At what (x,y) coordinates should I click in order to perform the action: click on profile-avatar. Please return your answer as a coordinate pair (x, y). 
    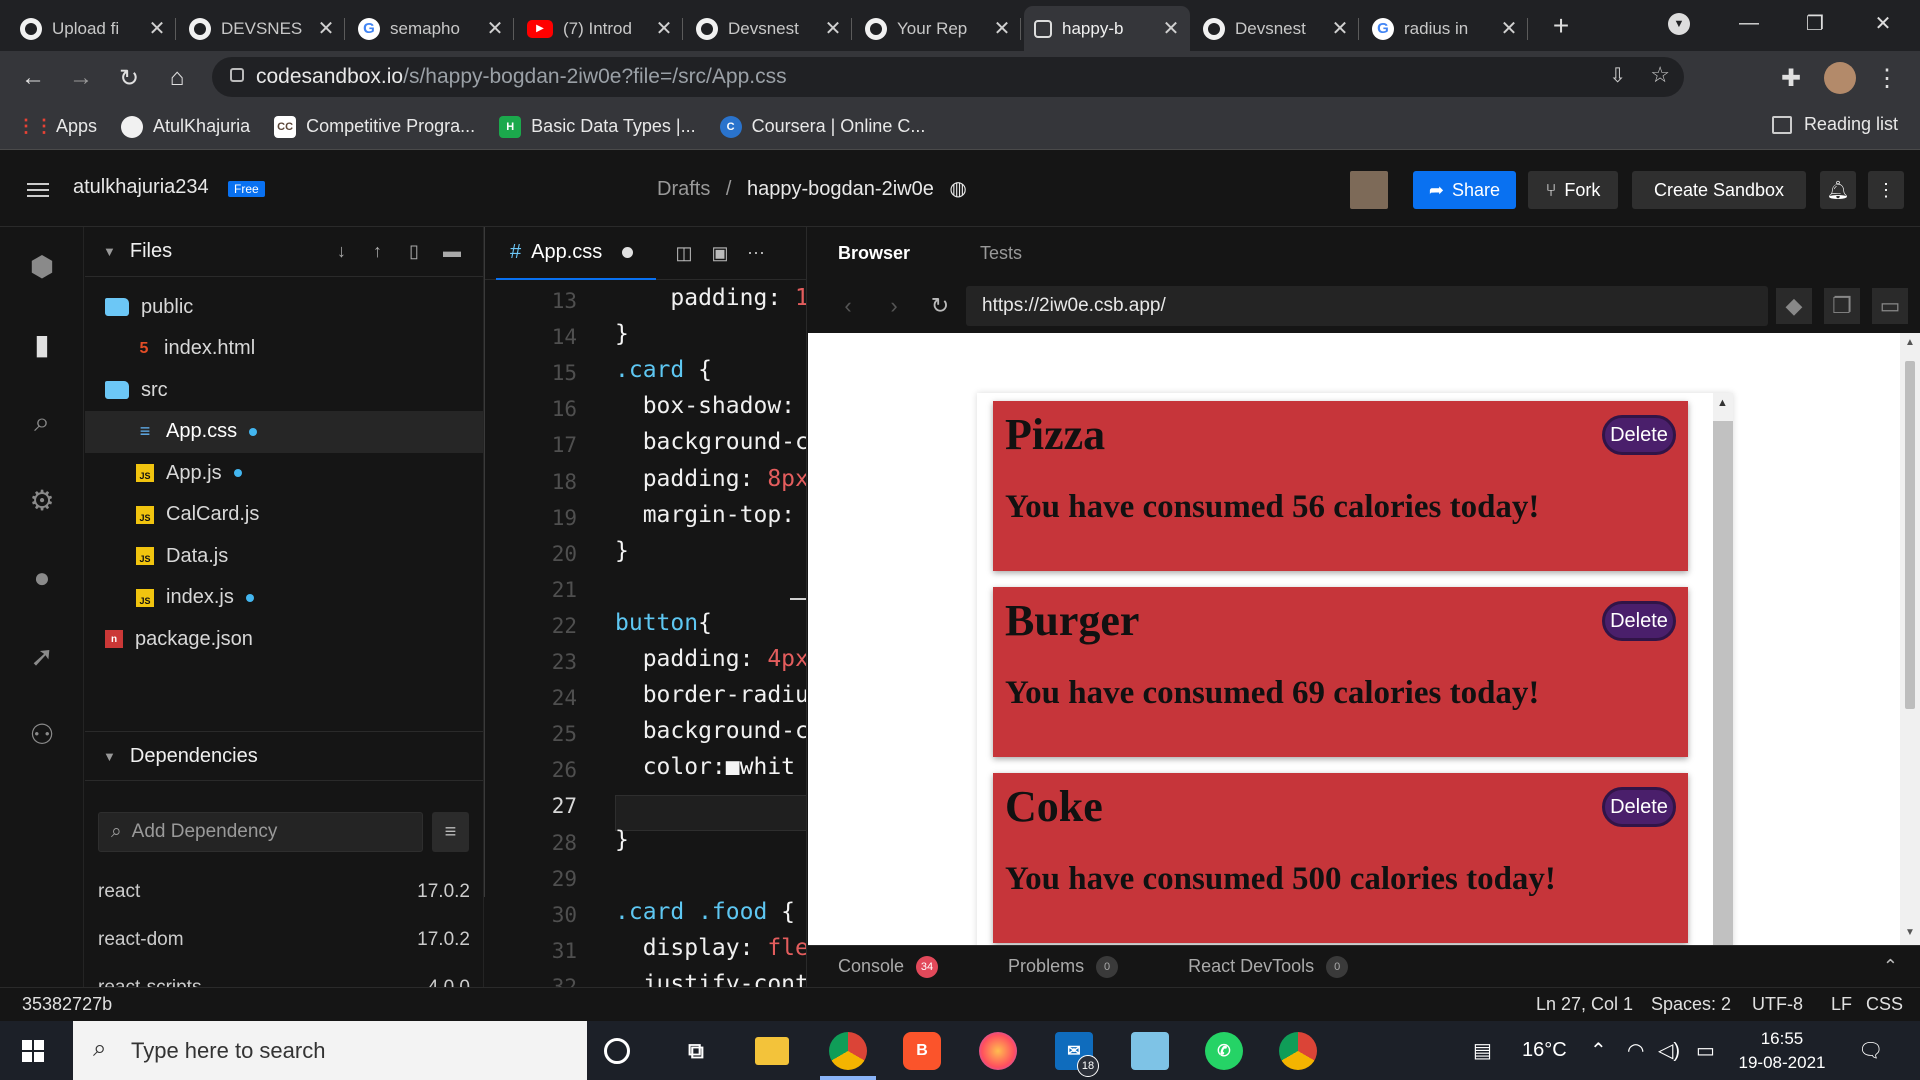
    Looking at the image, I should click on (1840, 78).